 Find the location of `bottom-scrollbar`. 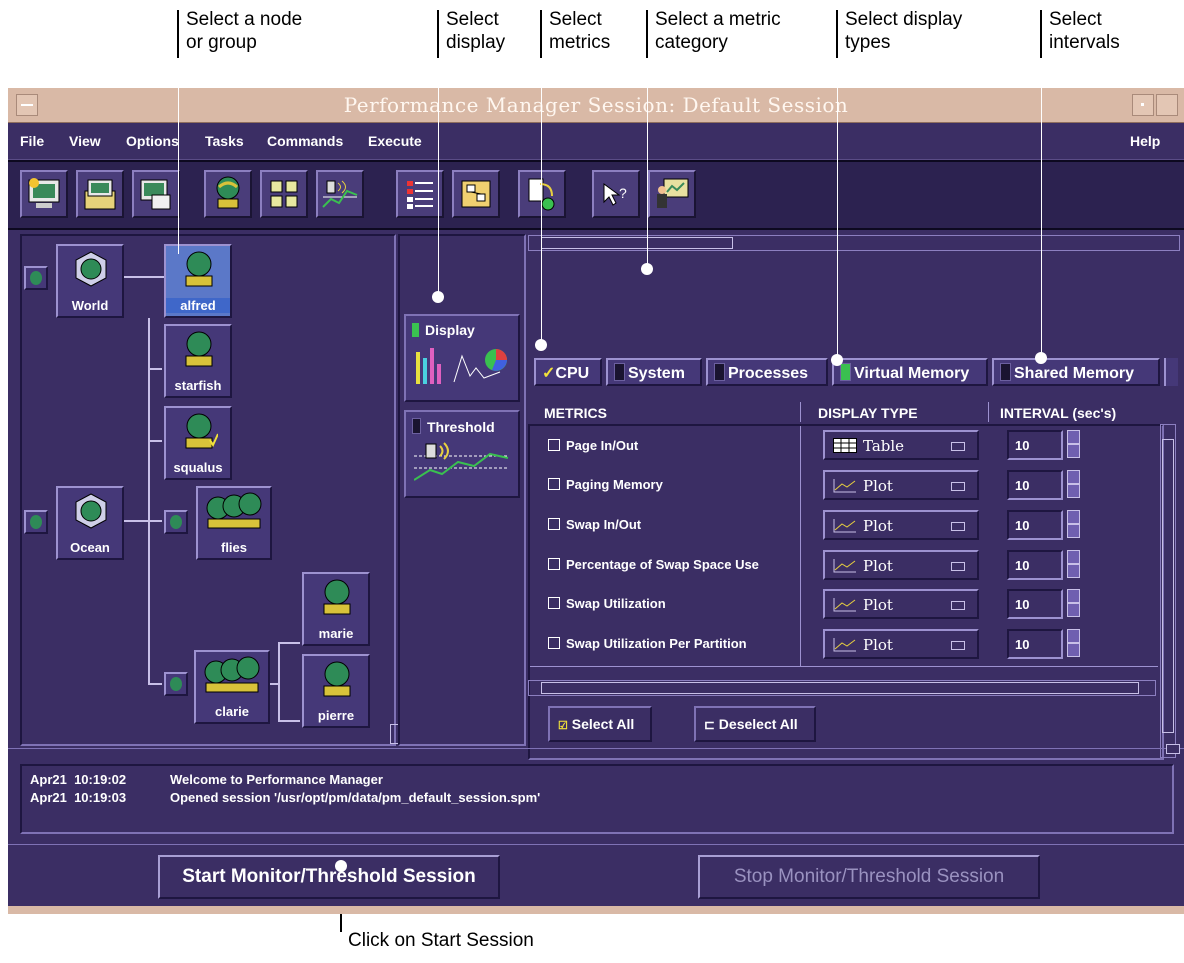

bottom-scrollbar is located at coordinates (842, 688).